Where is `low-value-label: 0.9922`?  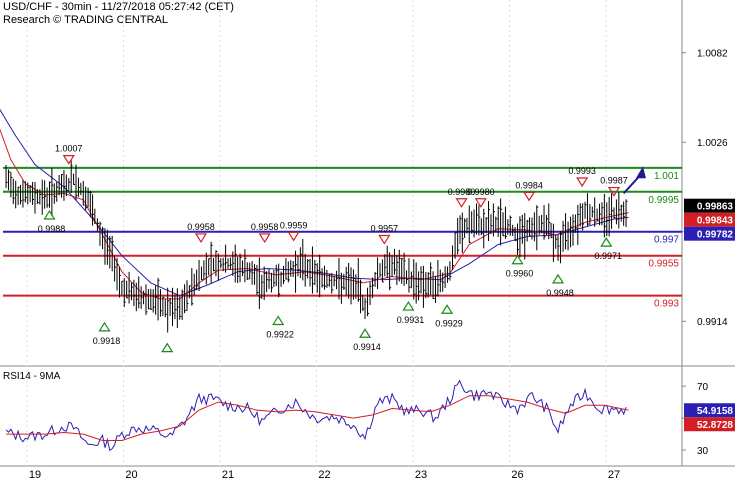 low-value-label: 0.9922 is located at coordinates (280, 334).